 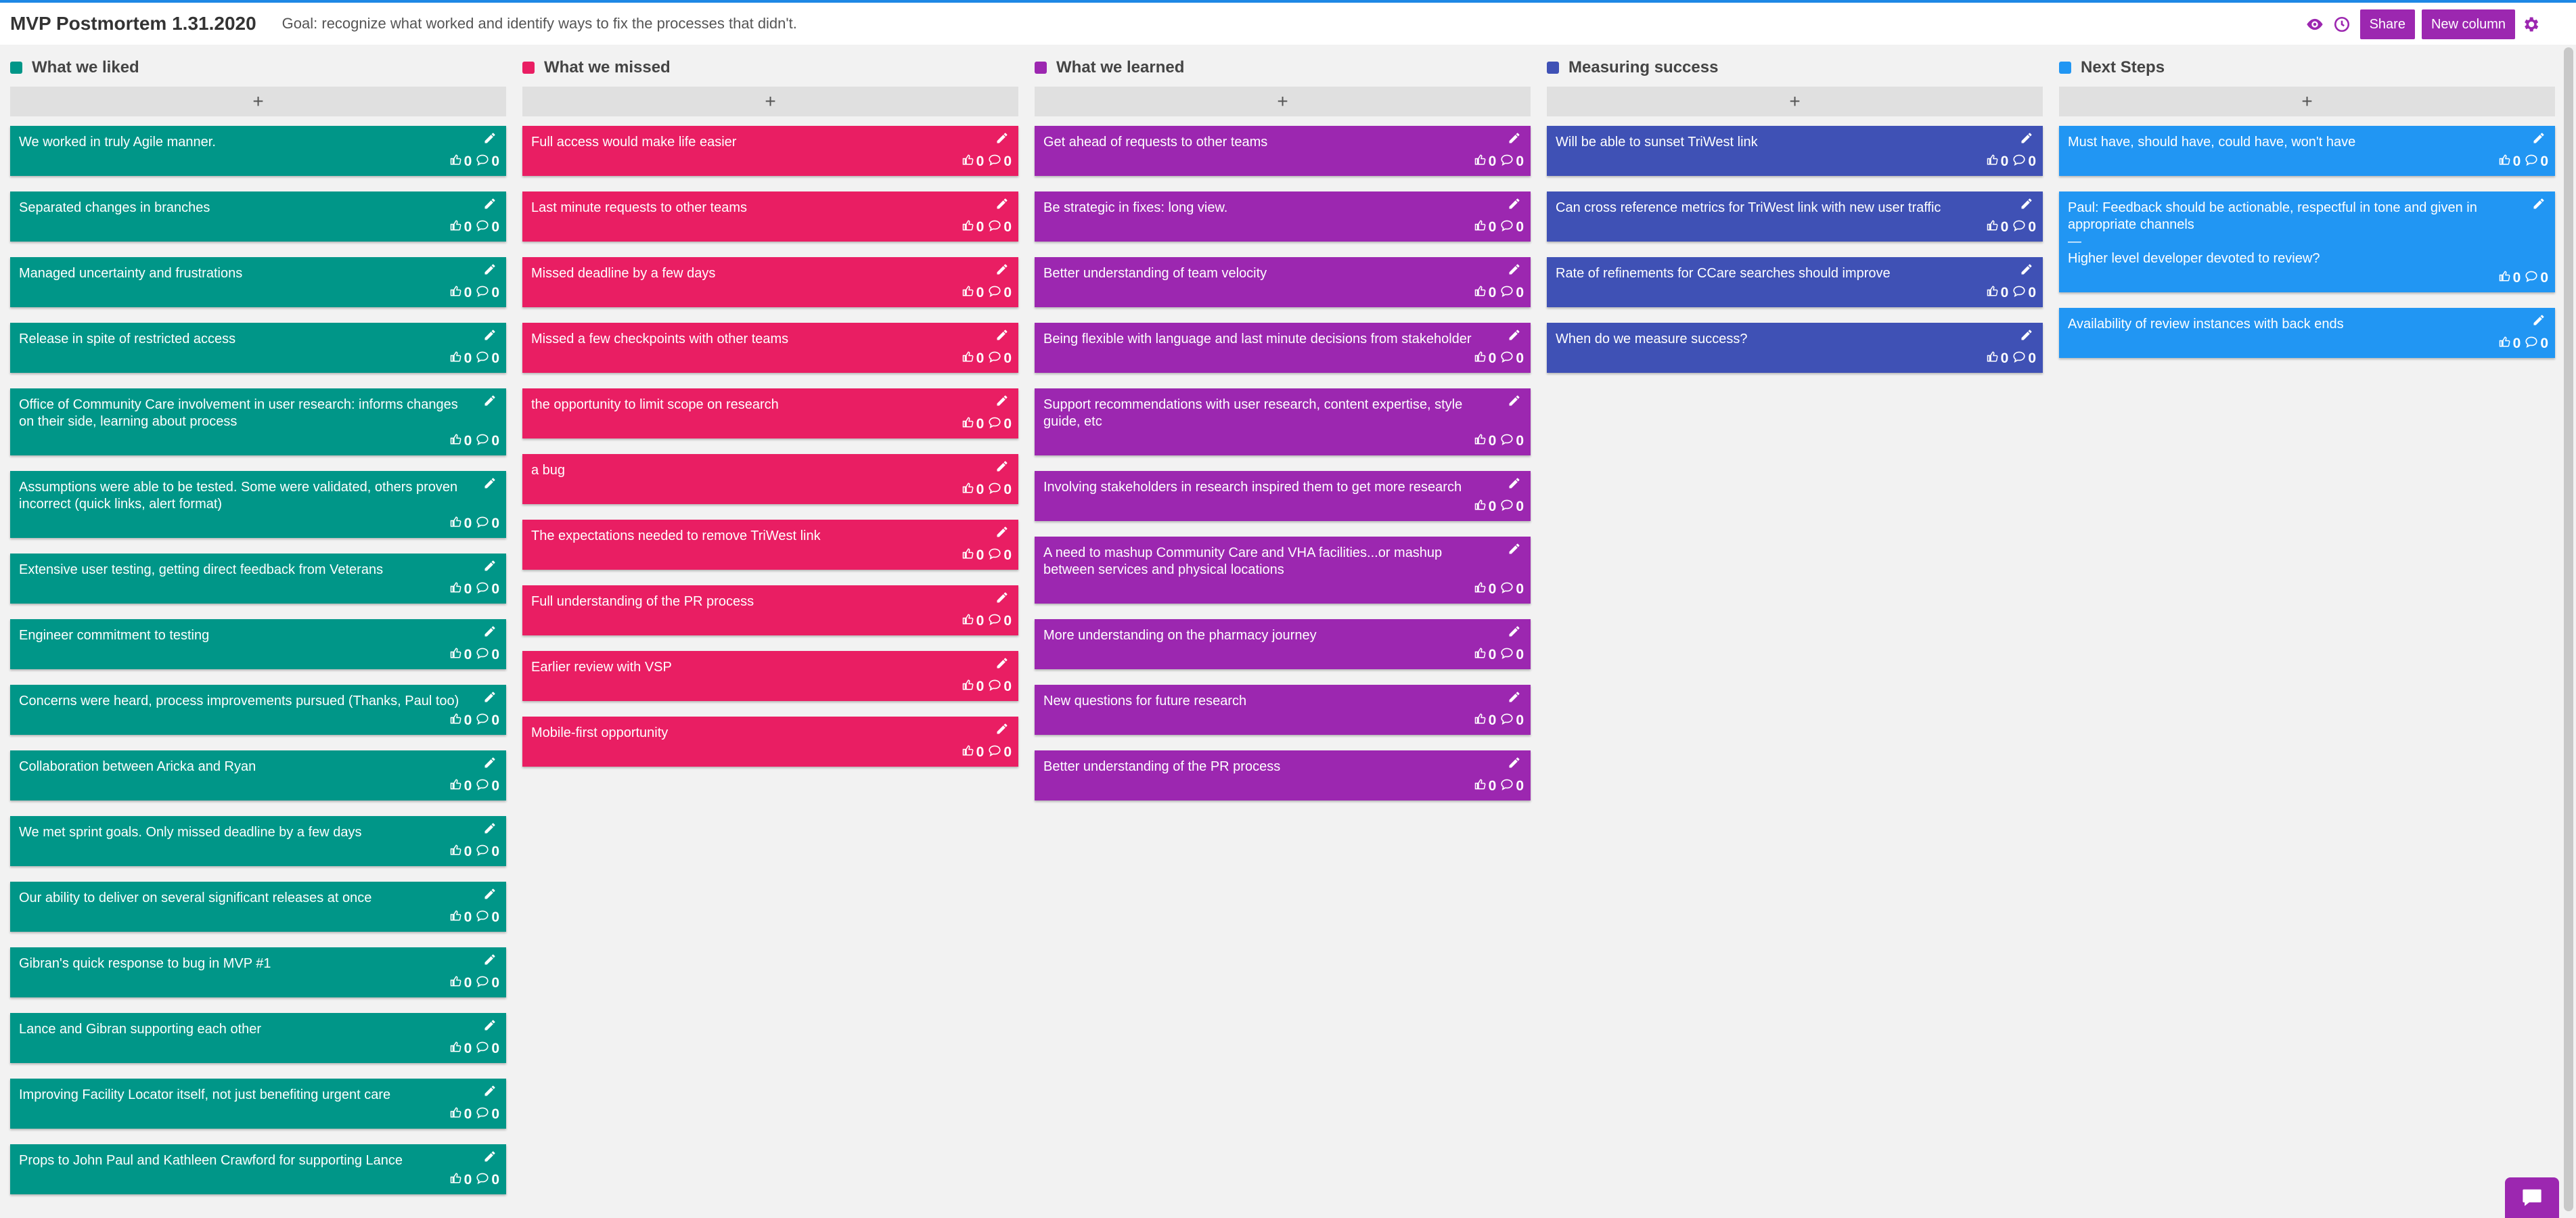 I want to click on card-text: Full understanding of the PR process, so click(x=758, y=601).